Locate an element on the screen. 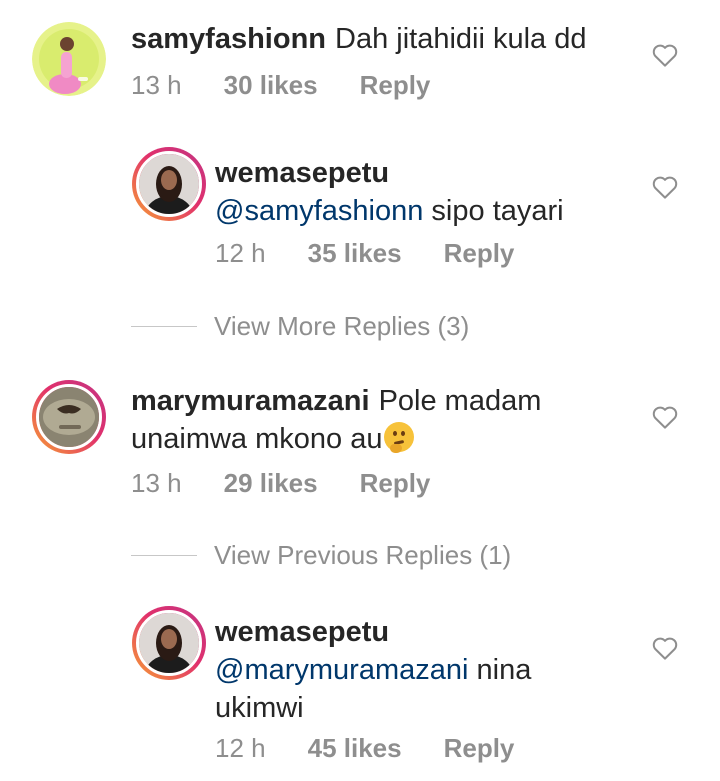  view-previous-replies-label: View Previous Replies (1) is located at coordinates (363, 554).